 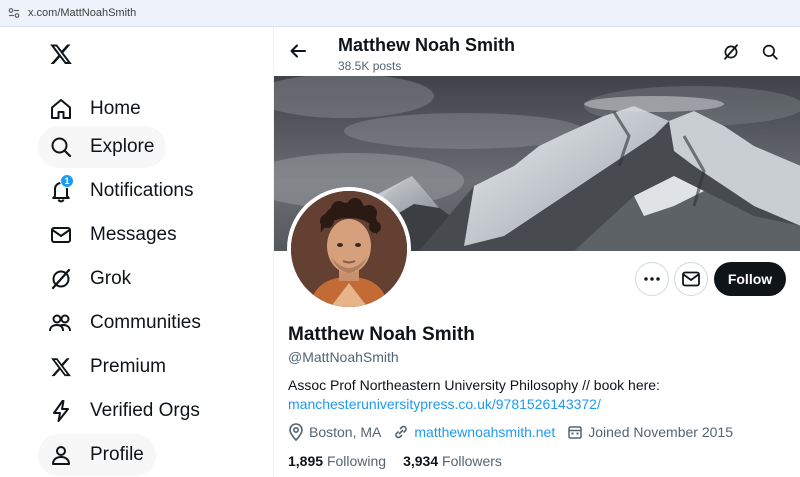 I want to click on nav-premium: Premium, so click(x=108, y=367).